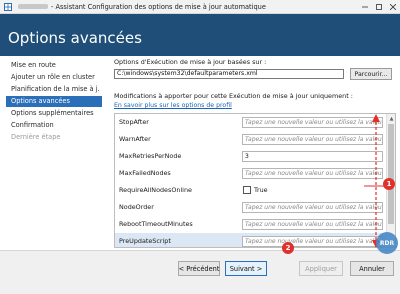 Image resolution: width=400 pixels, height=294 pixels. I want to click on site-logo-icon: RDR, so click(387, 243).